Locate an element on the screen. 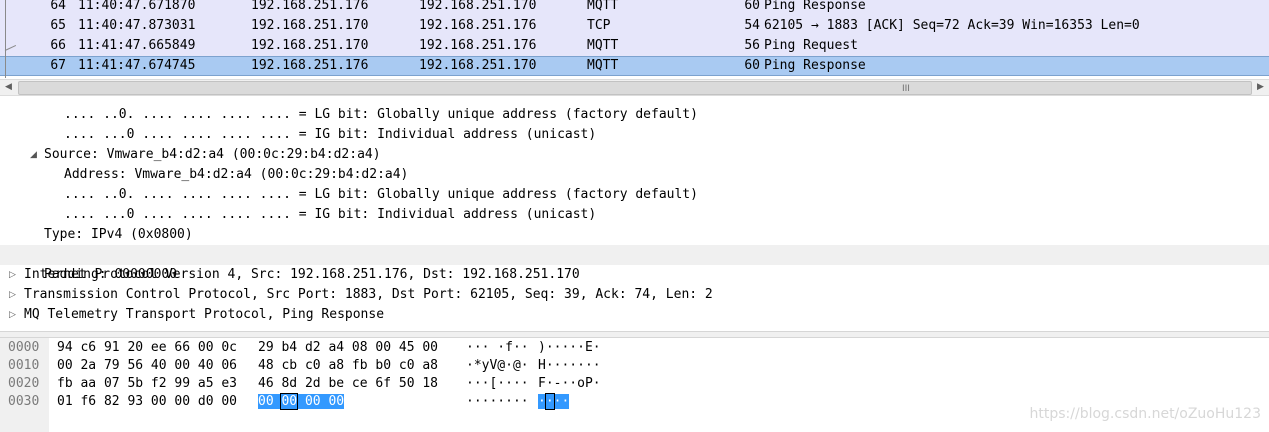 The image size is (1269, 432). packet-no: 66 is located at coordinates (58, 45).